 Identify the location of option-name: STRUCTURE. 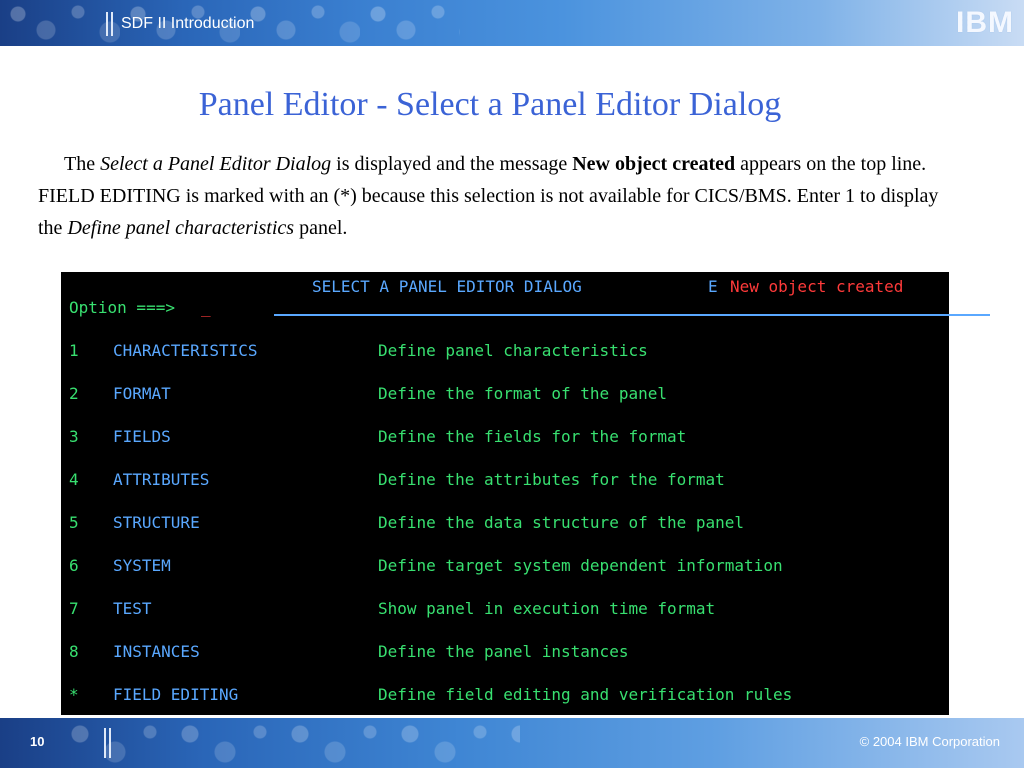
(156, 522).